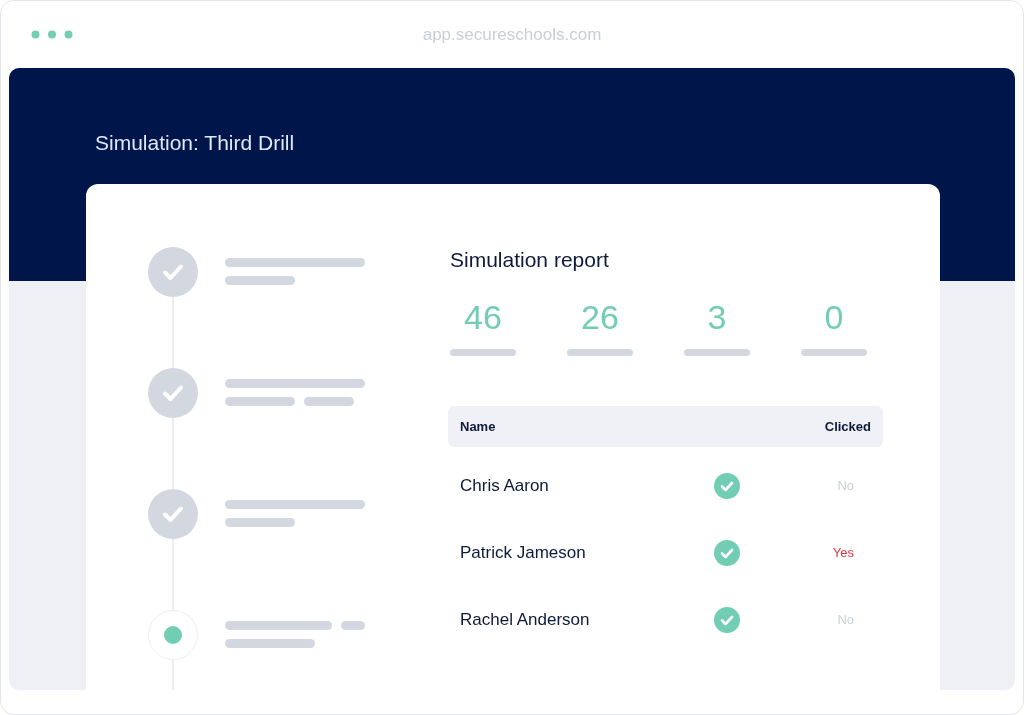 Image resolution: width=1024 pixels, height=715 pixels. I want to click on table-cell-text: Rachel Anderson, so click(525, 619).